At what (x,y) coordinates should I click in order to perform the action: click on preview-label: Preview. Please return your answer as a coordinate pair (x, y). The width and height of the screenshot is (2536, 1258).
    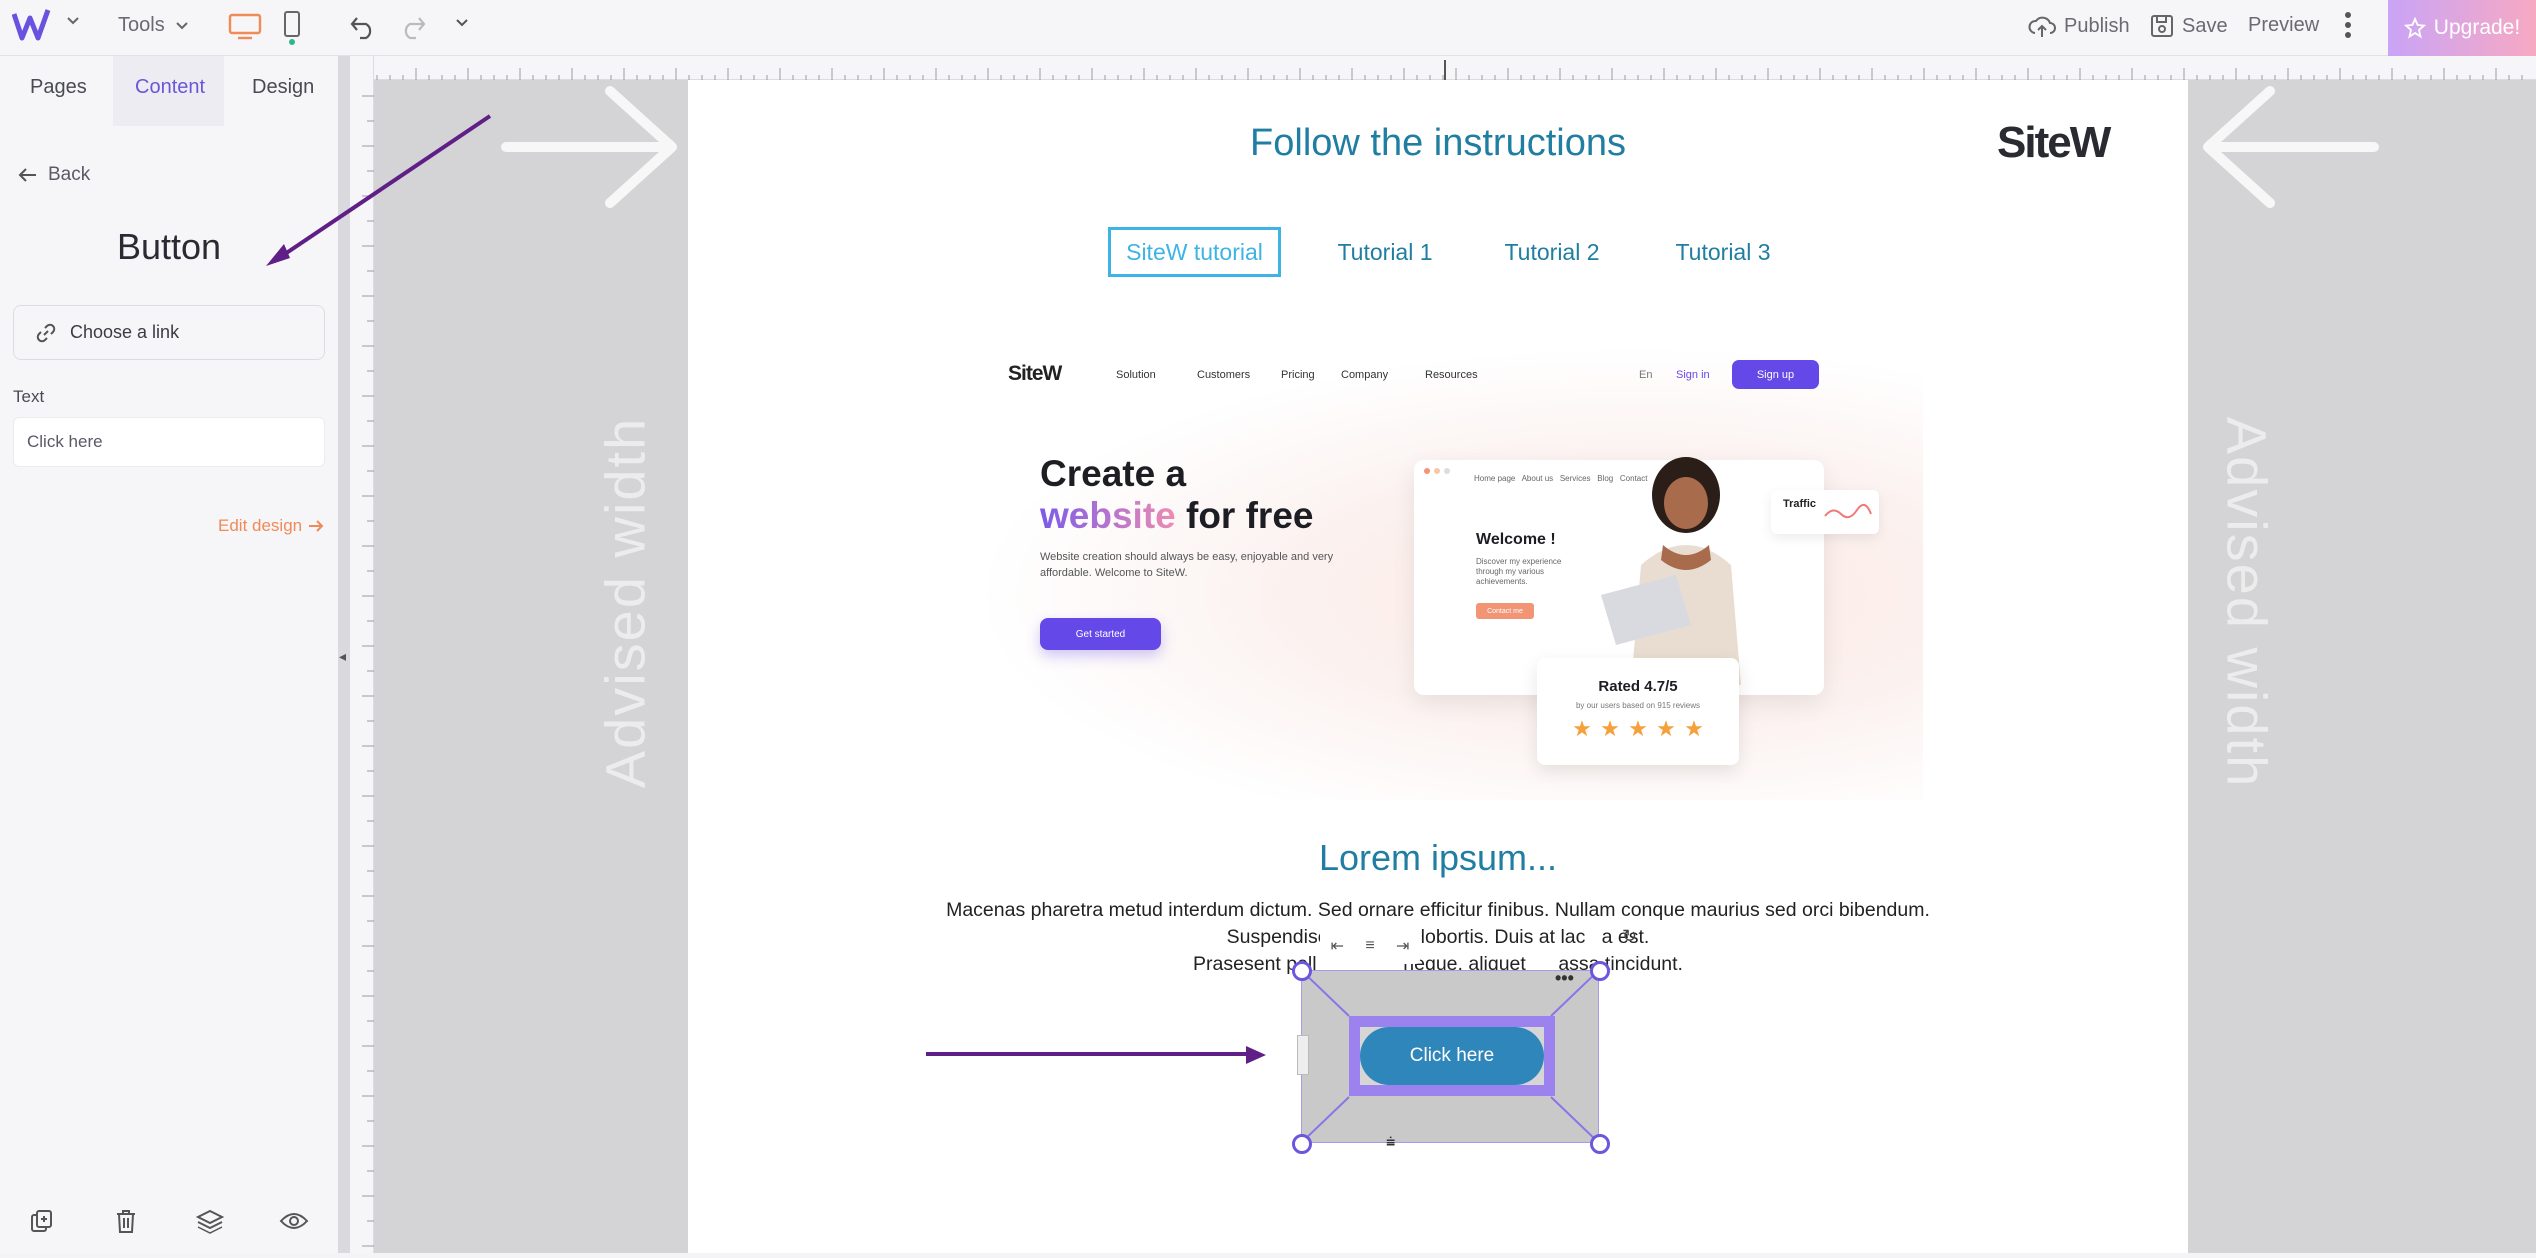
    Looking at the image, I should click on (2284, 25).